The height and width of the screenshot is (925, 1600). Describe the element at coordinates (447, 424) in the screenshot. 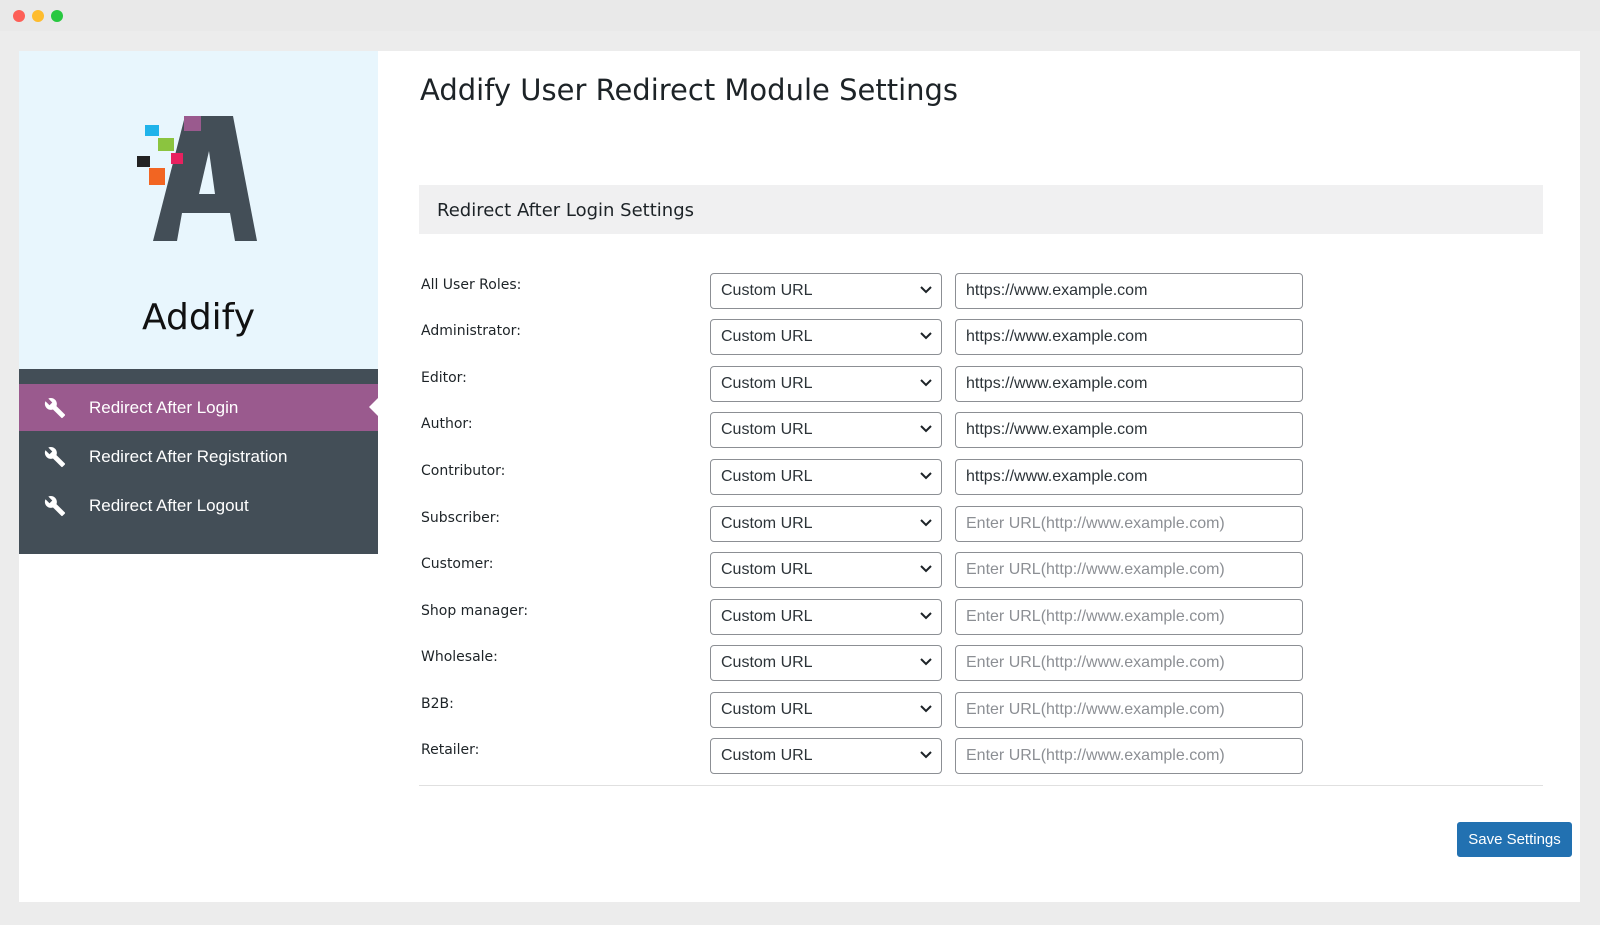

I see `role-label: Author:` at that location.